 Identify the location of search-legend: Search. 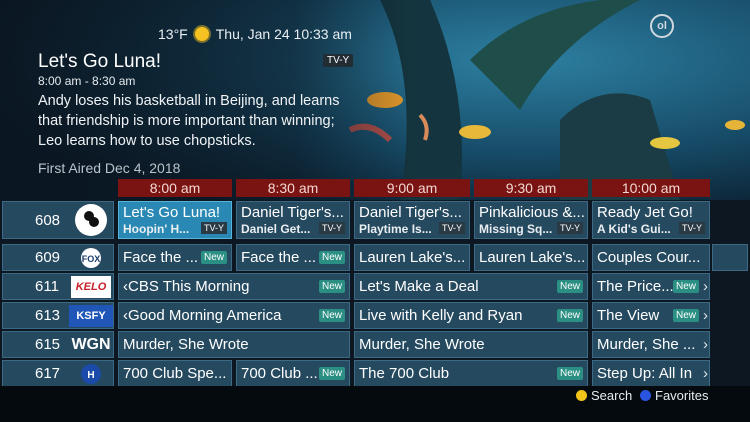
(604, 395).